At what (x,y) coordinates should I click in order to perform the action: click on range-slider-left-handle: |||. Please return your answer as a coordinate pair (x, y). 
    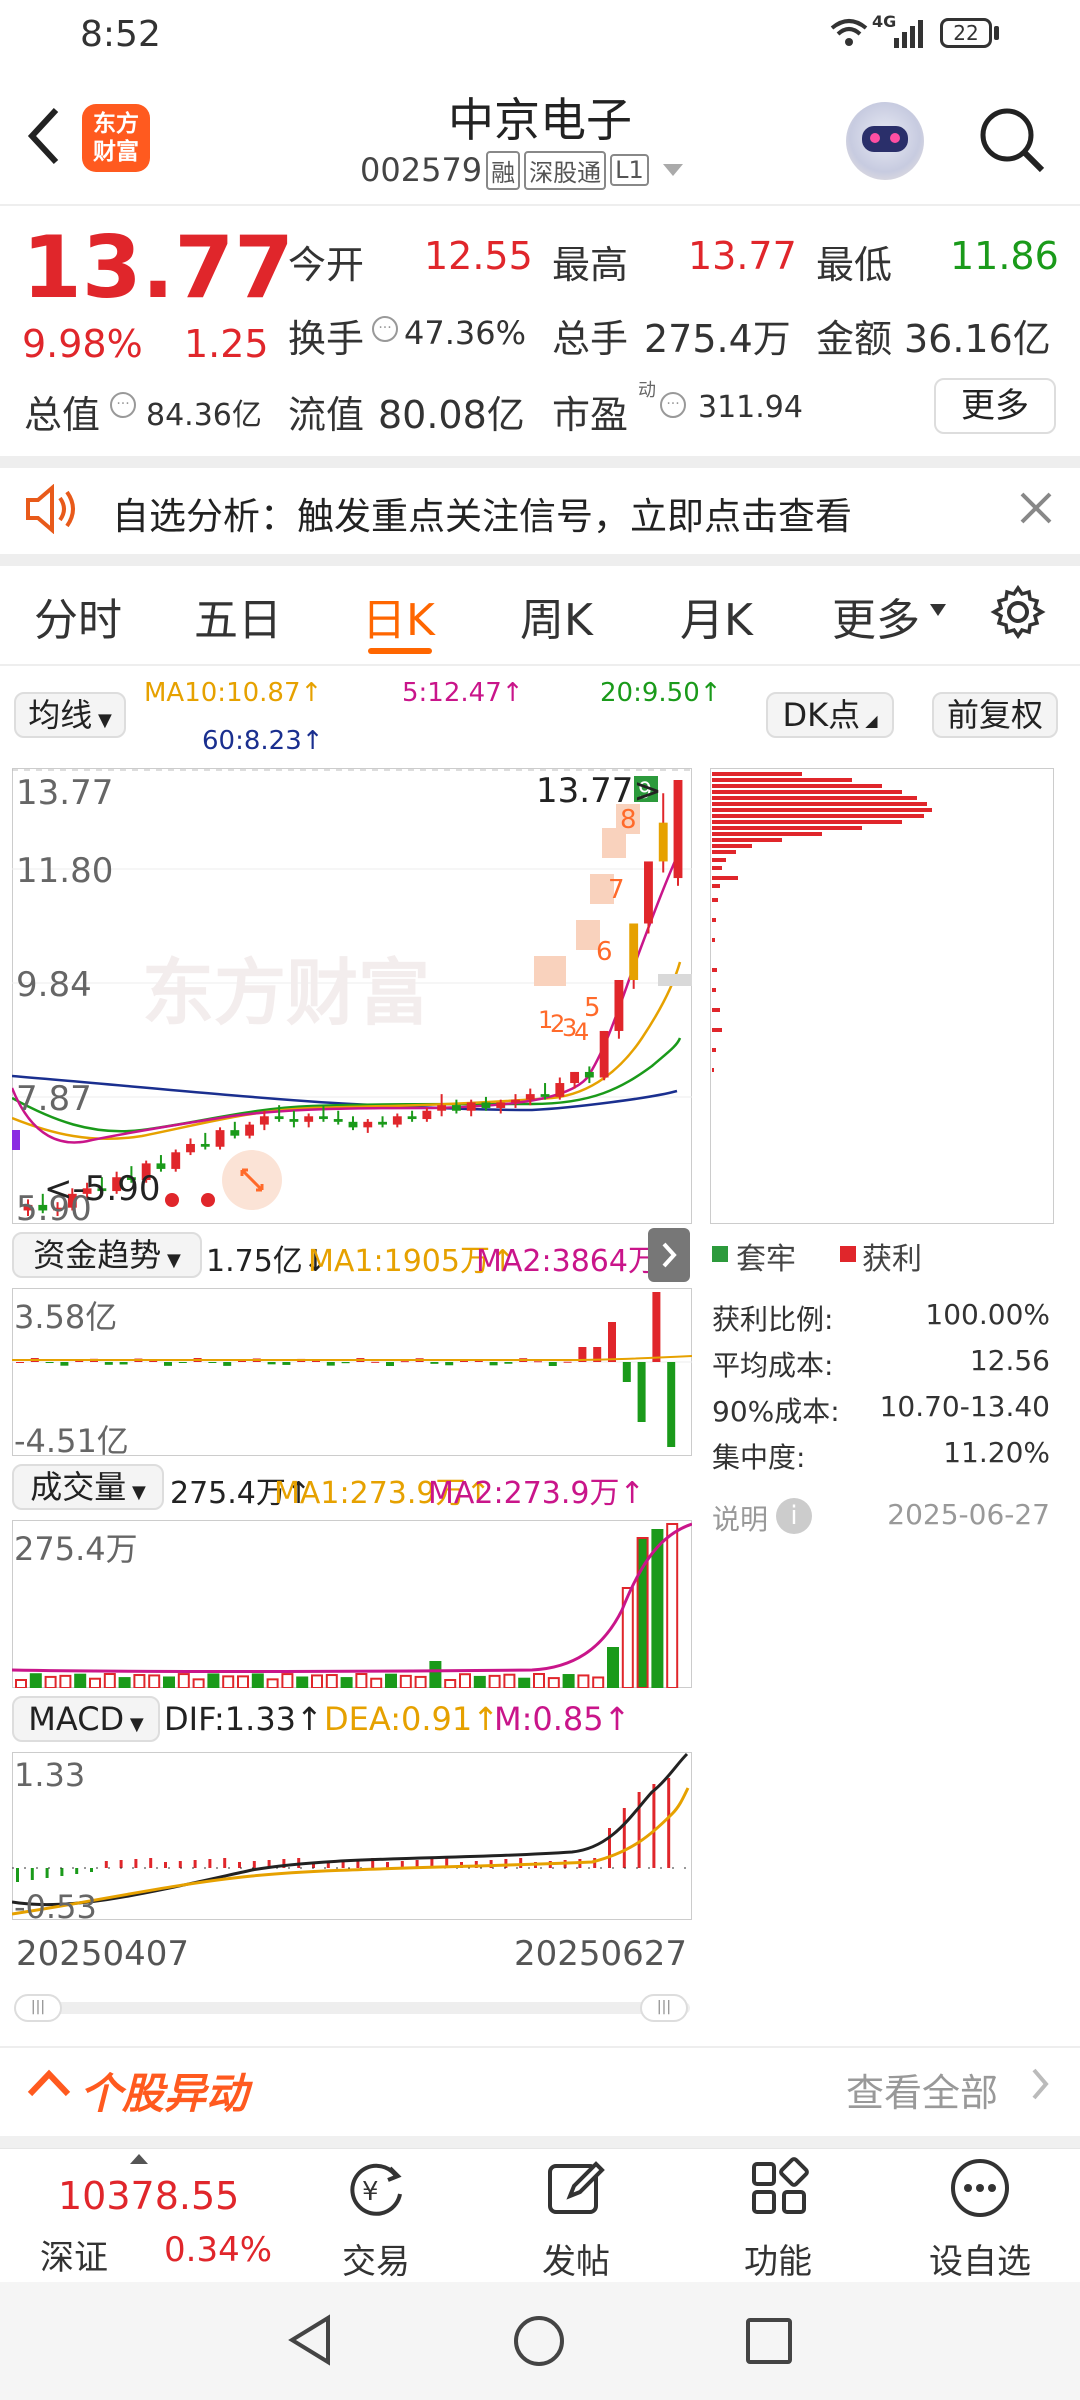
    Looking at the image, I should click on (38, 2008).